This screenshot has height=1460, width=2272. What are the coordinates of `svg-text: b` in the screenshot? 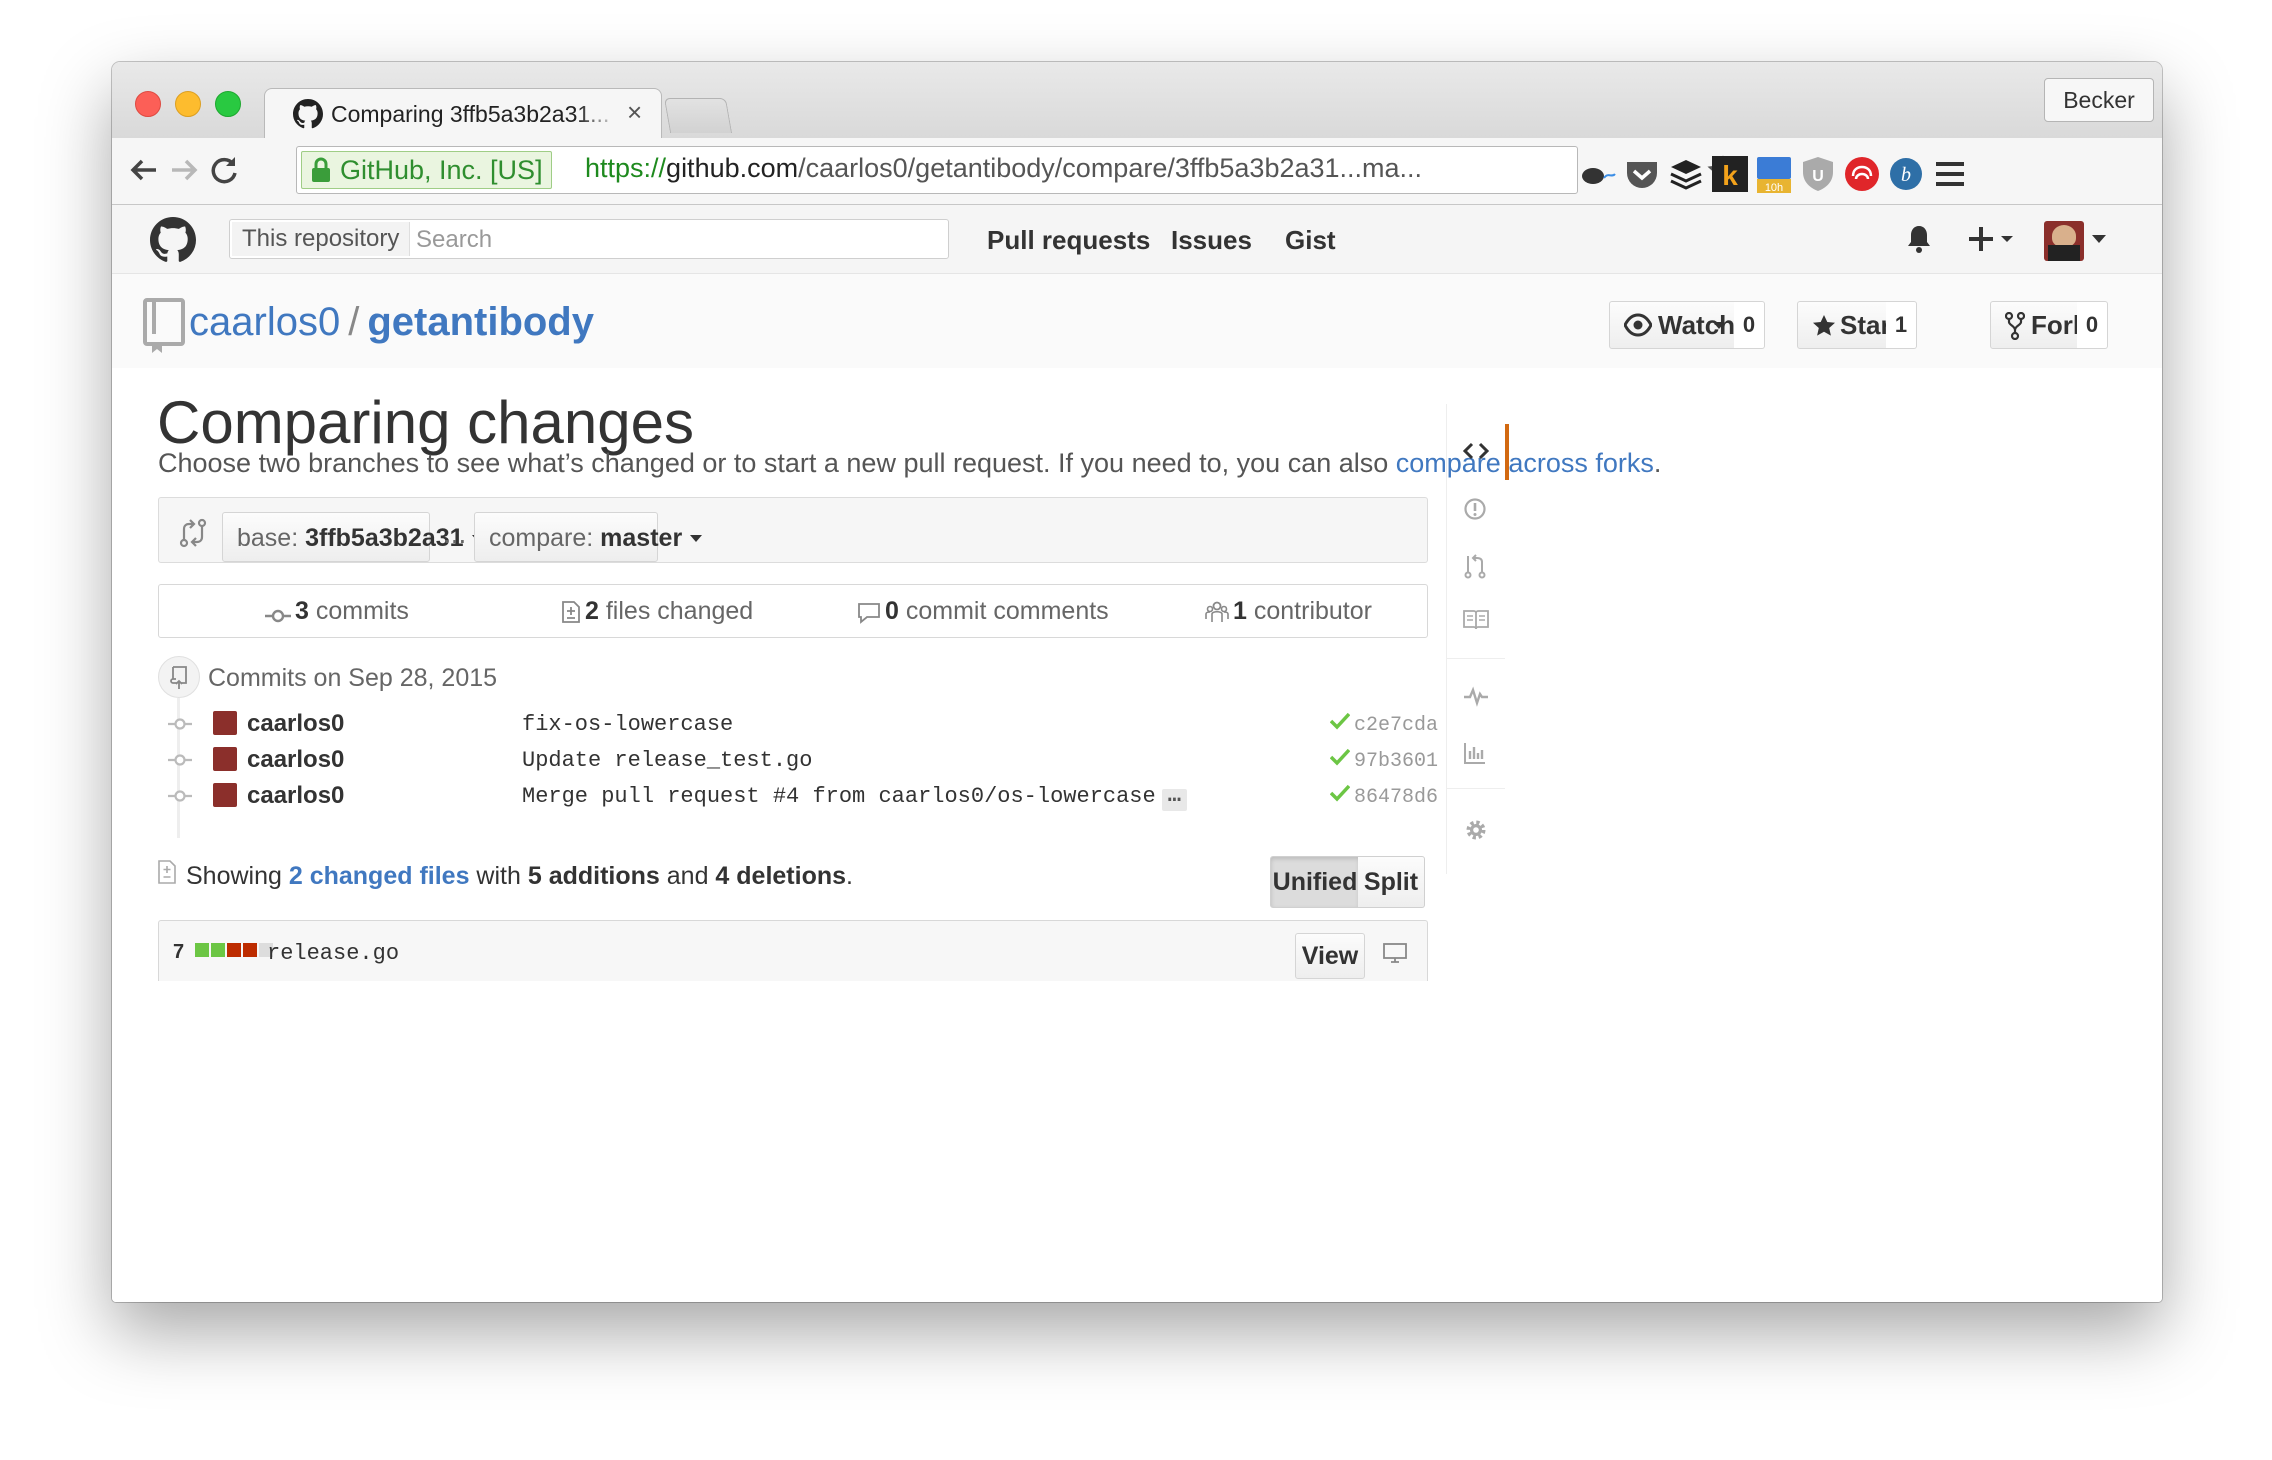 It's located at (1906, 175).